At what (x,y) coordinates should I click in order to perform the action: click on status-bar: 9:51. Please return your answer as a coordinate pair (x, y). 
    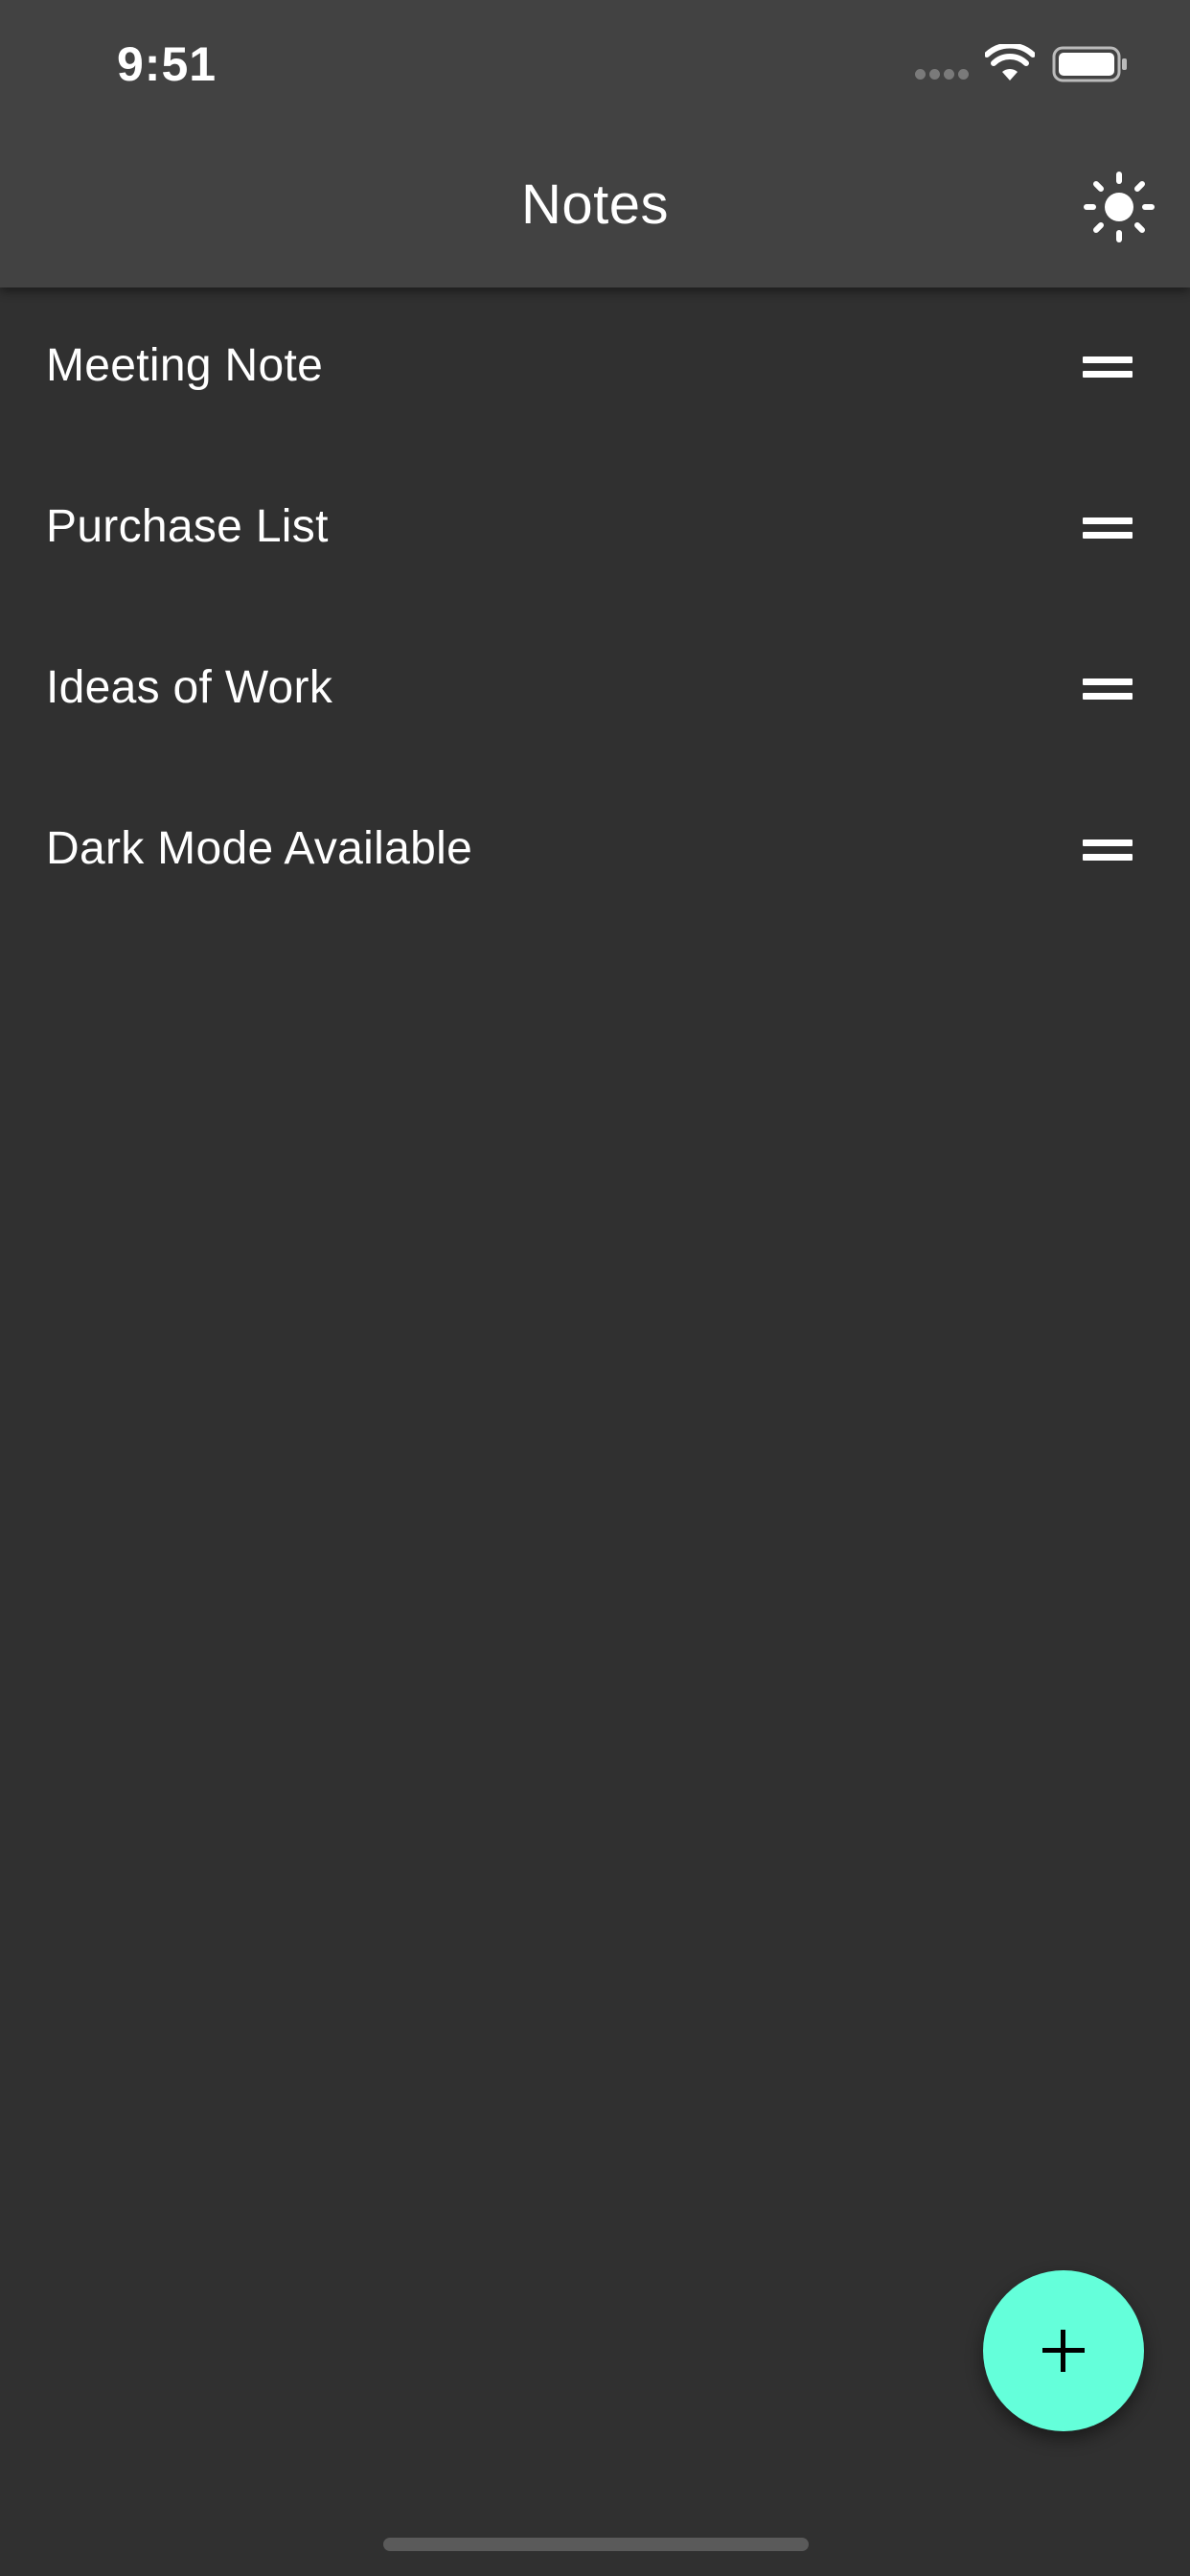
    Looking at the image, I should click on (595, 63).